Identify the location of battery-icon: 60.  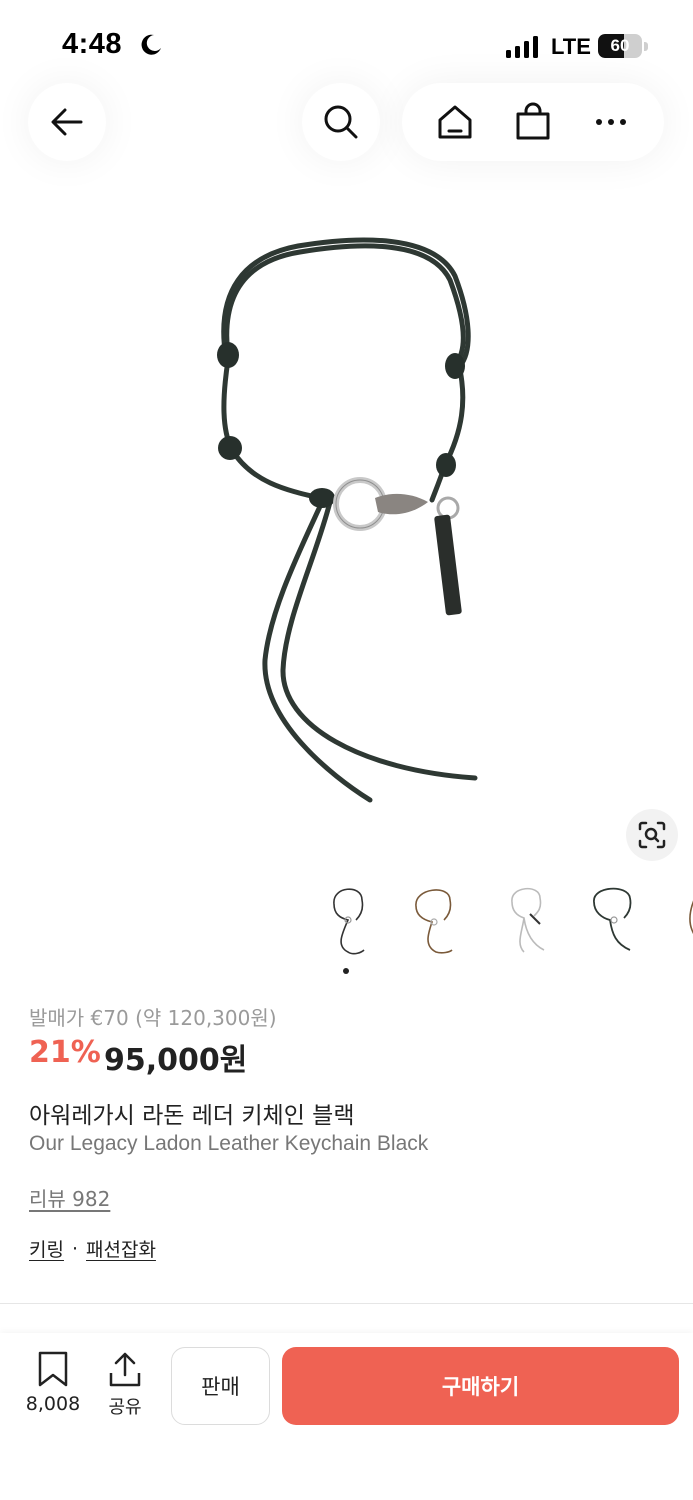
(623, 46).